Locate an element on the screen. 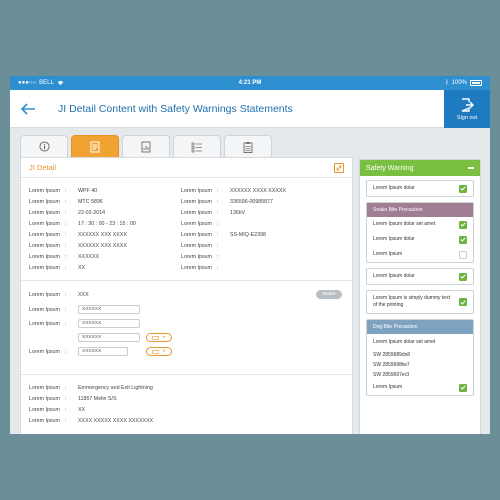 The image size is (500, 500). ji-detail-header: JI Detail is located at coordinates (186, 168).